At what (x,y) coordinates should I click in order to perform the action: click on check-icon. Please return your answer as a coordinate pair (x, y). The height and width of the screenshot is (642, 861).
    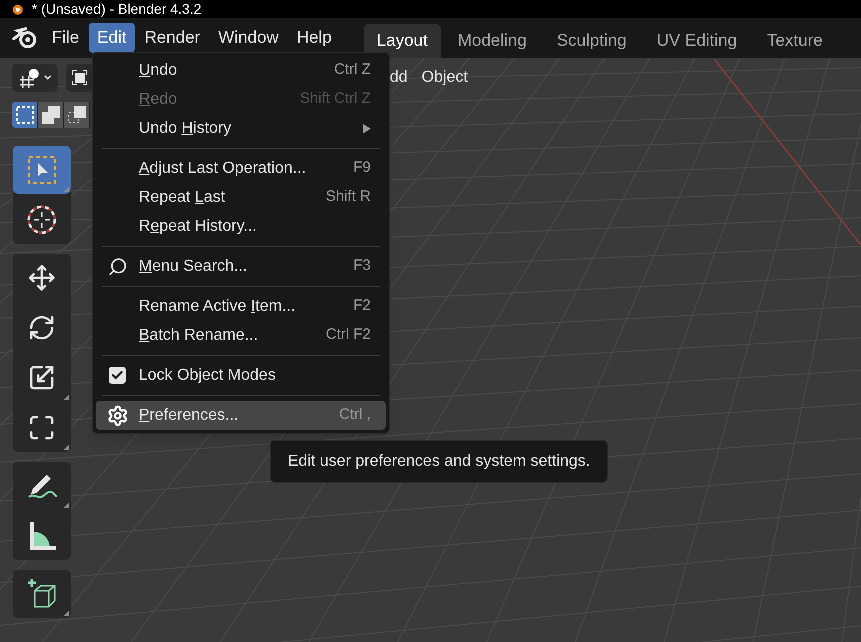
    Looking at the image, I should click on (117, 375).